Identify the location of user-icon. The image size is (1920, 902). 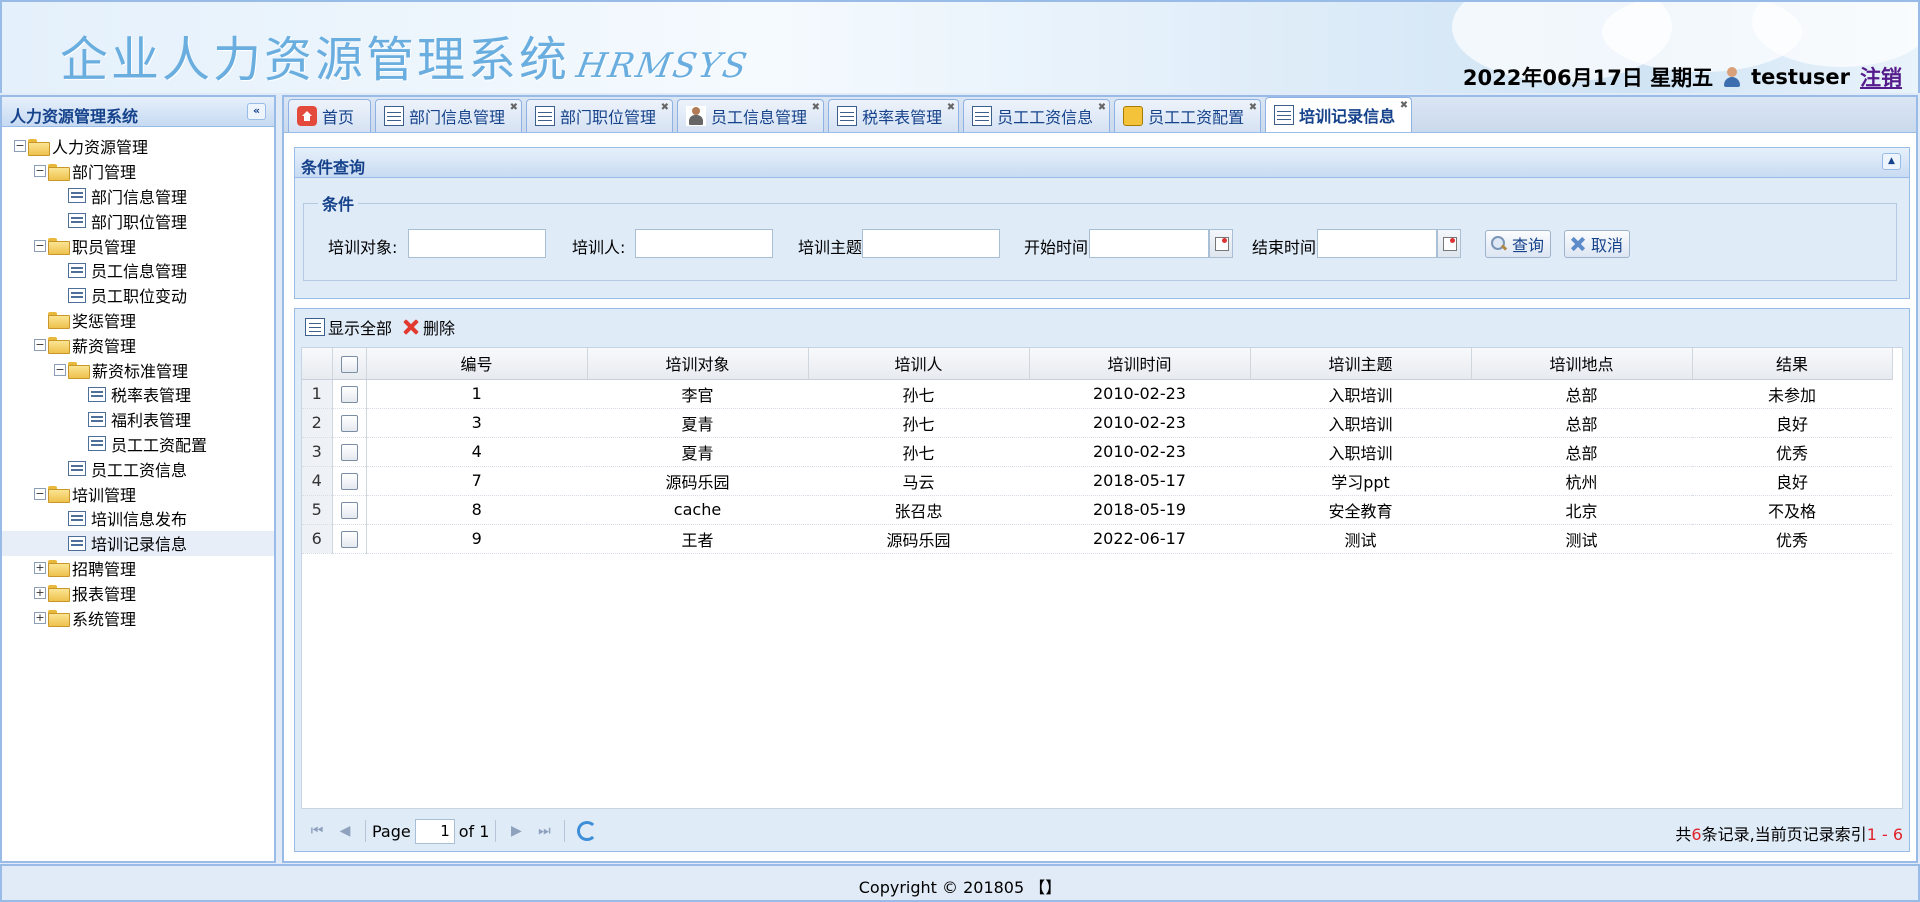
(1732, 77).